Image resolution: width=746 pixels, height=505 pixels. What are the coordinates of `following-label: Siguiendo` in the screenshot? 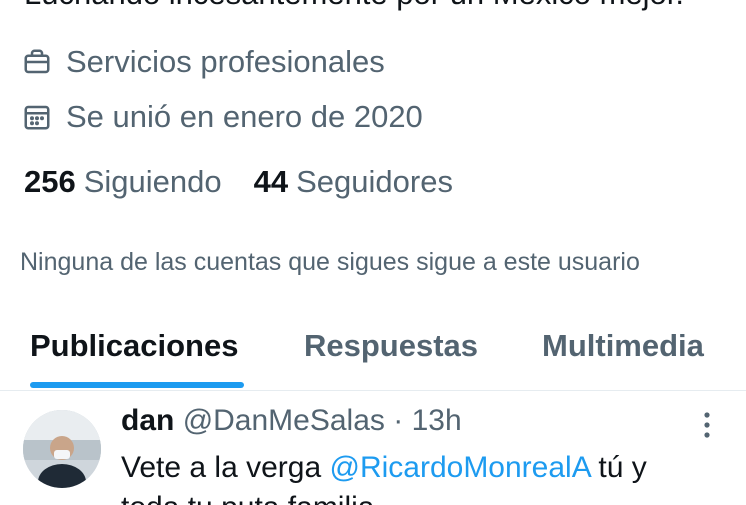 It's located at (152, 181).